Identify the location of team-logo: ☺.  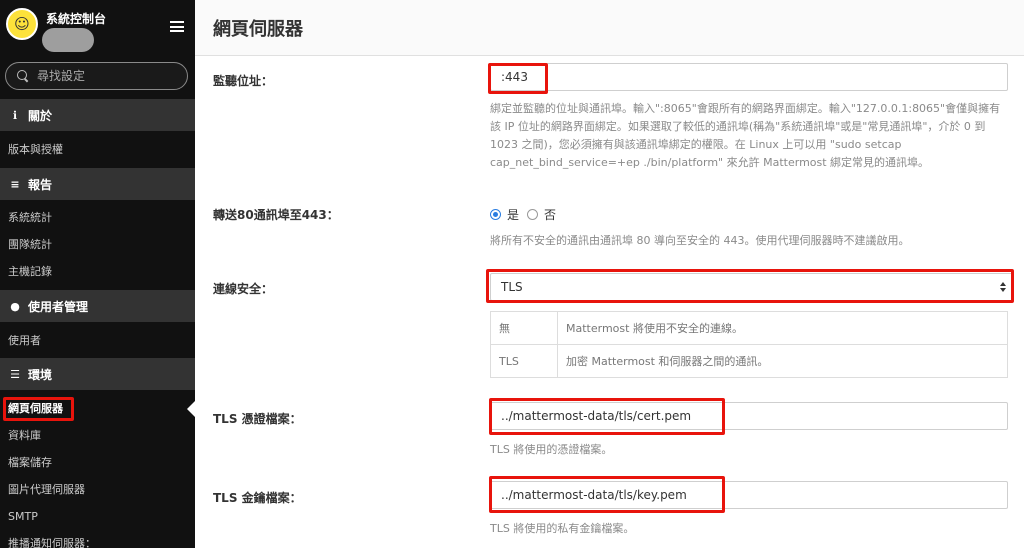
(22, 24).